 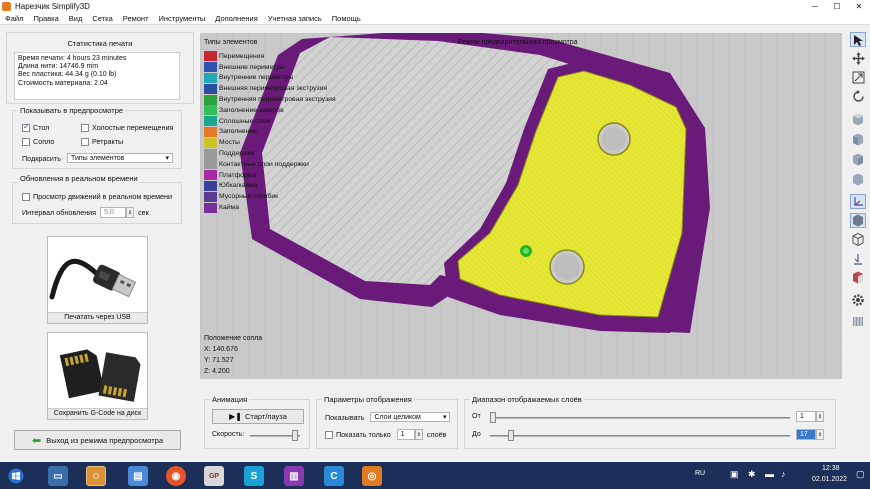 What do you see at coordinates (837, 6) in the screenshot?
I see `maximize-button: ☐` at bounding box center [837, 6].